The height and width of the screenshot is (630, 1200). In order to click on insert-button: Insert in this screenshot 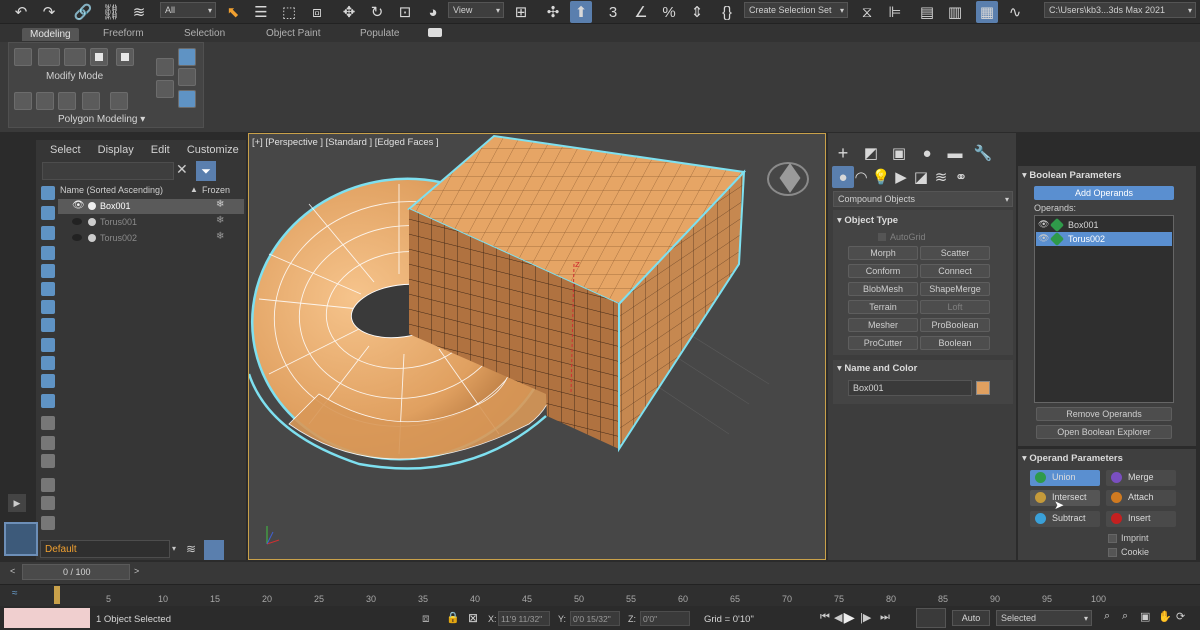, I will do `click(1141, 519)`.